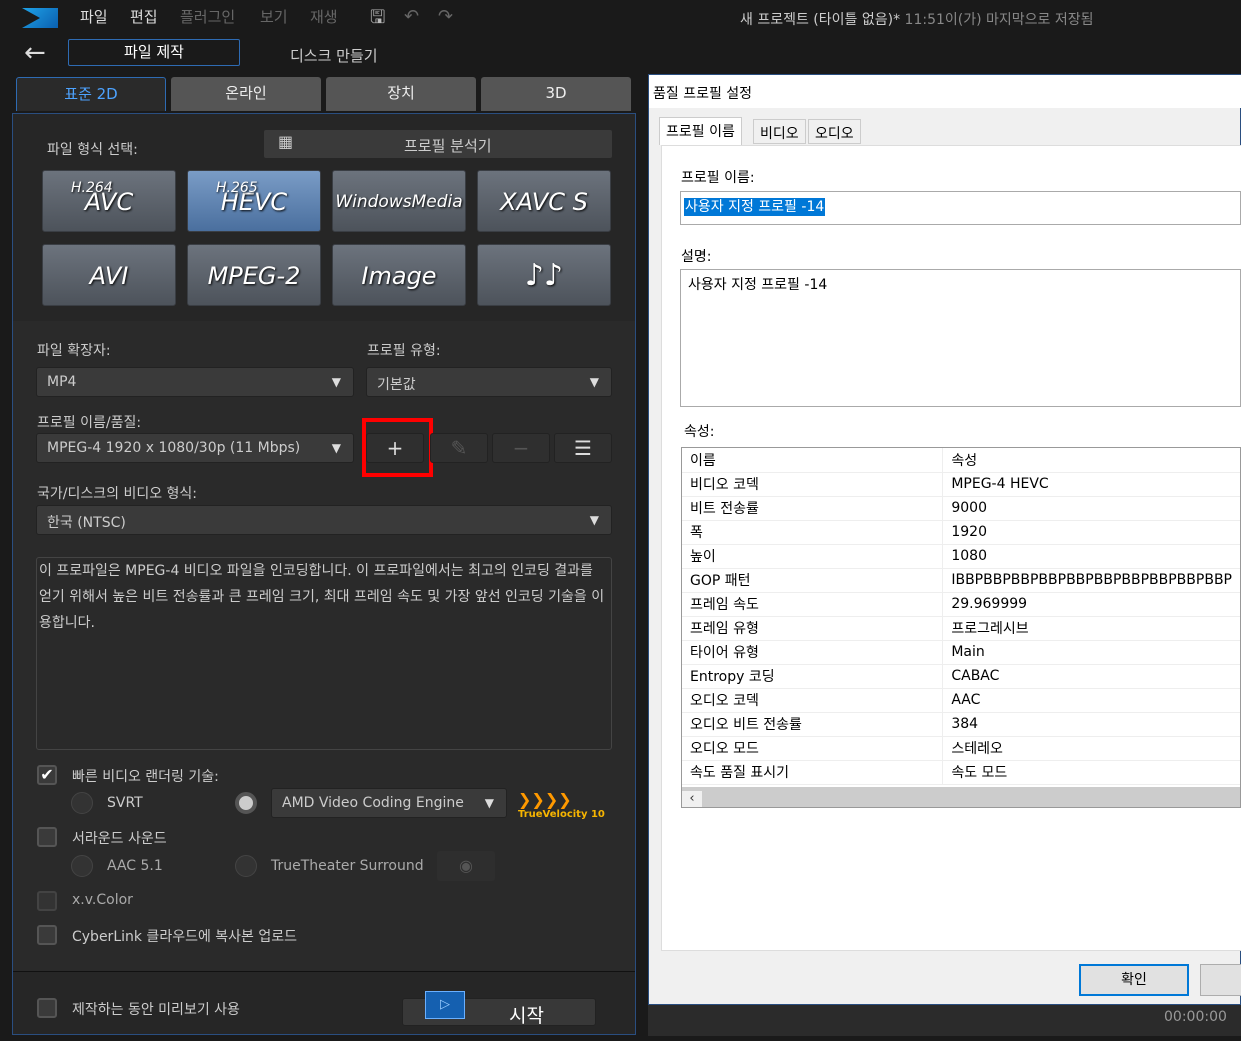 Image resolution: width=1241 pixels, height=1041 pixels. Describe the element at coordinates (1091, 580) in the screenshot. I see `attribute-value: IBBPBBPBBPBBPBBPBBPBBPBBPBBPBBP` at that location.